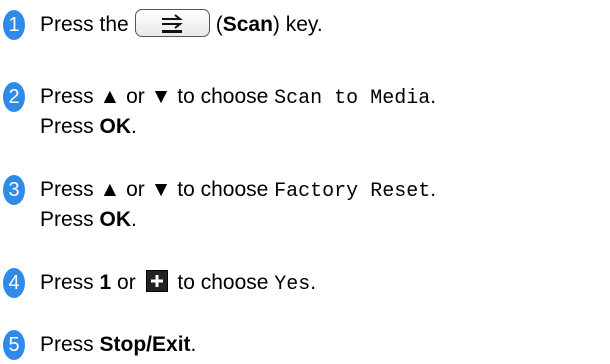 This screenshot has width=610, height=364. I want to click on step-number-badge: 2, so click(14, 97).